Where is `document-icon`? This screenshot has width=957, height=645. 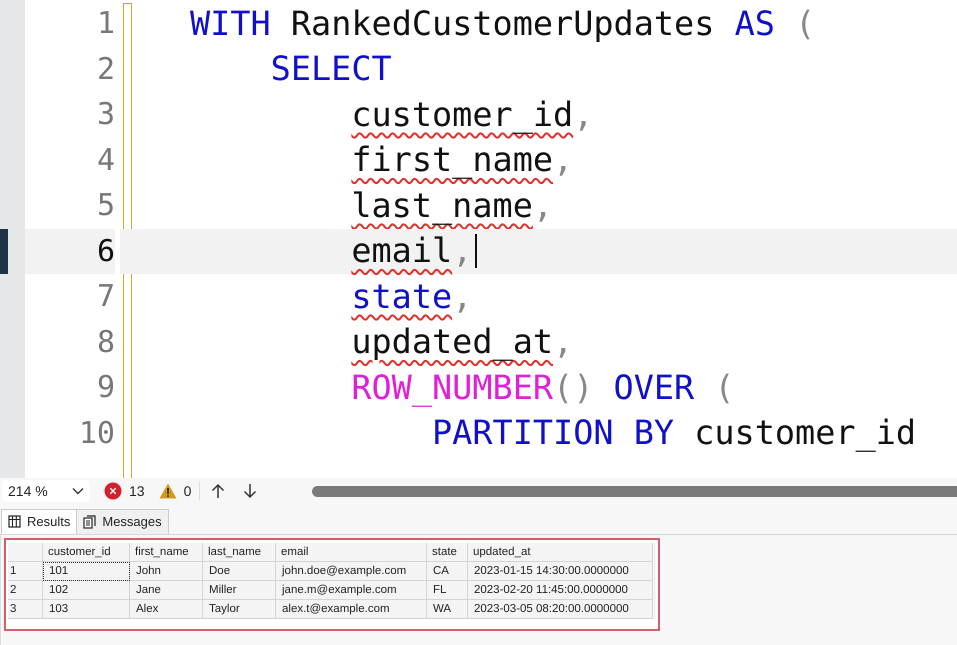 document-icon is located at coordinates (89, 521).